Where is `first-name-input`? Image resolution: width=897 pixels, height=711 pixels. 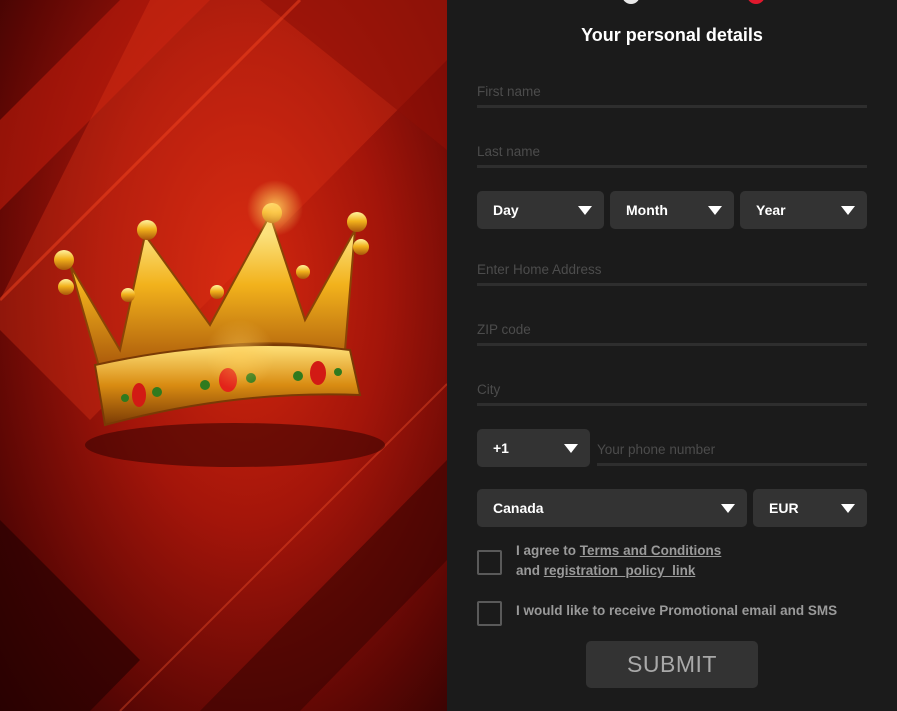
first-name-input is located at coordinates (672, 91).